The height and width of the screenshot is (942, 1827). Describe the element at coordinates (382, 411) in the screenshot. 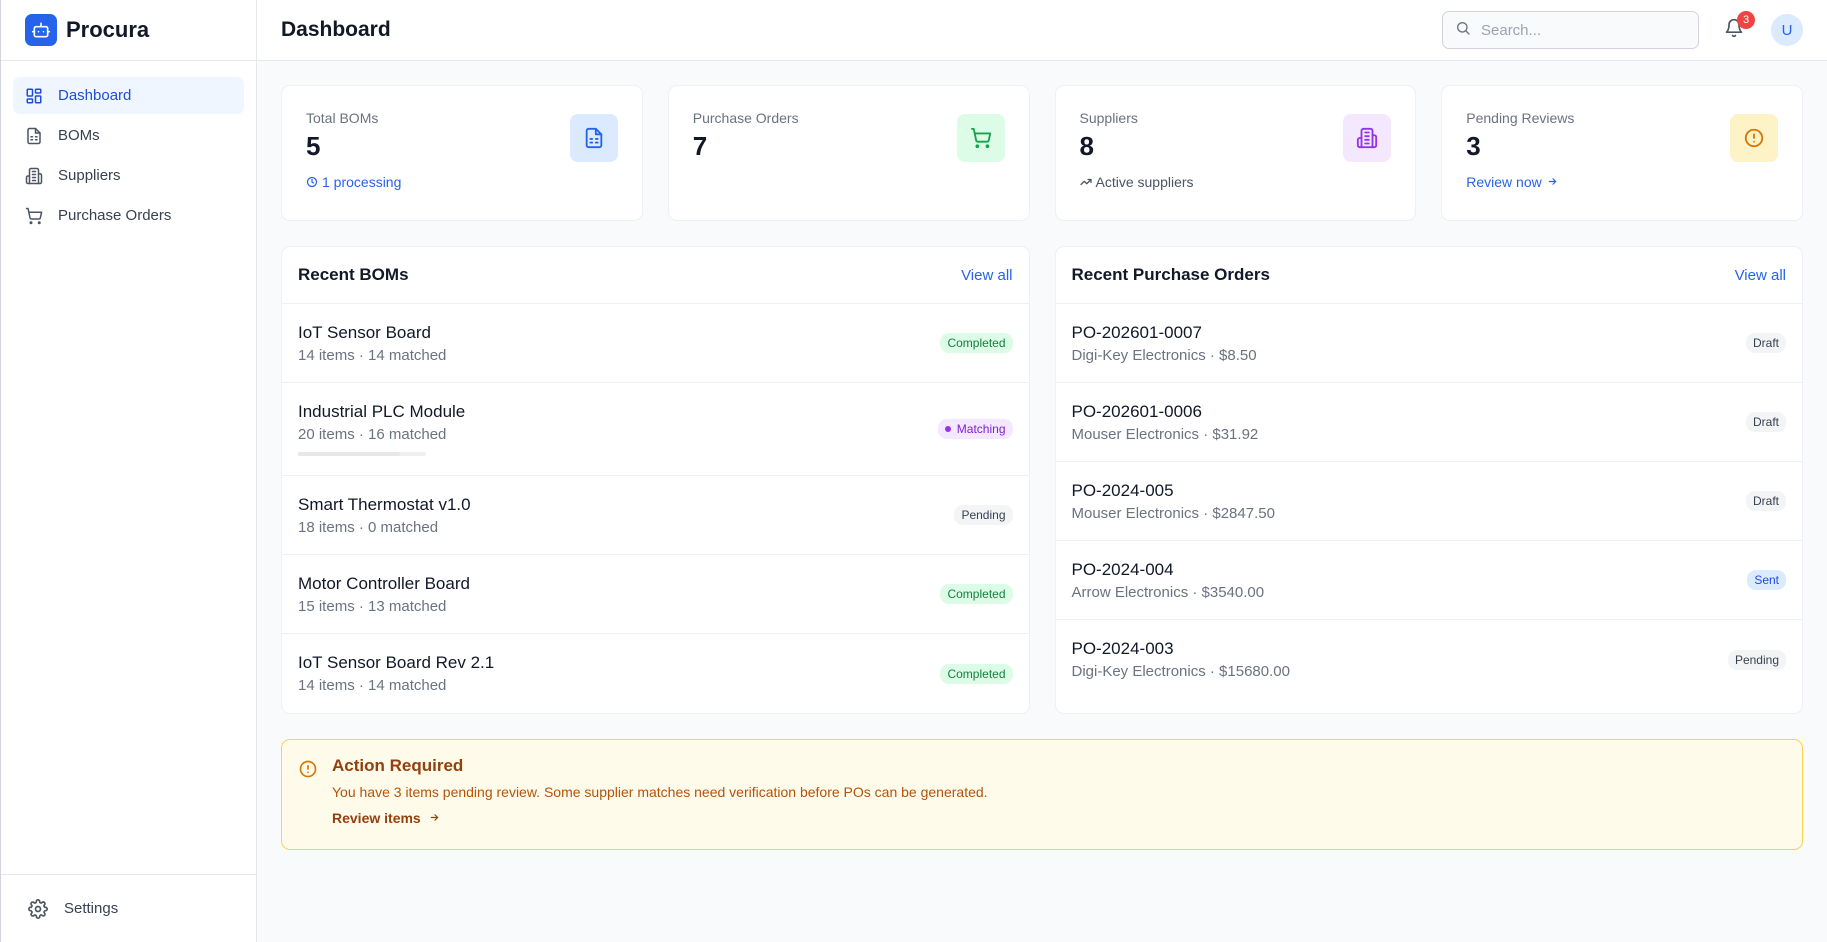

I see `bom-name: Industrial PLC Module` at that location.